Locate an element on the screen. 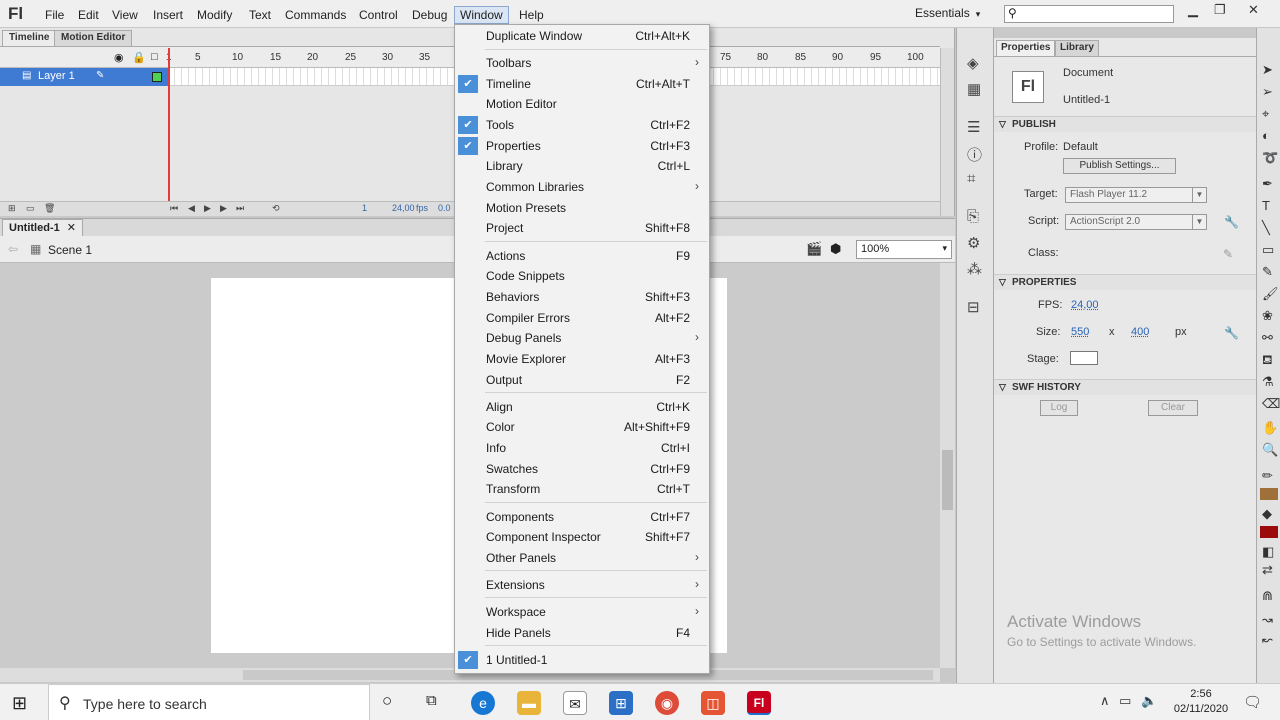 This screenshot has height=720, width=1280. go-to-last-icon: ⏭ is located at coordinates (240, 208).